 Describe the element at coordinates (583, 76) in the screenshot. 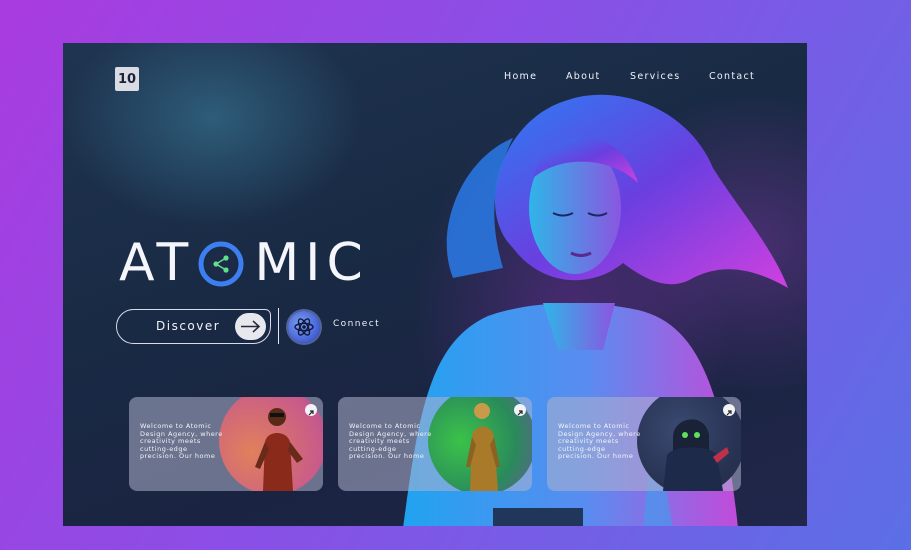

I see `nav-about: About` at that location.